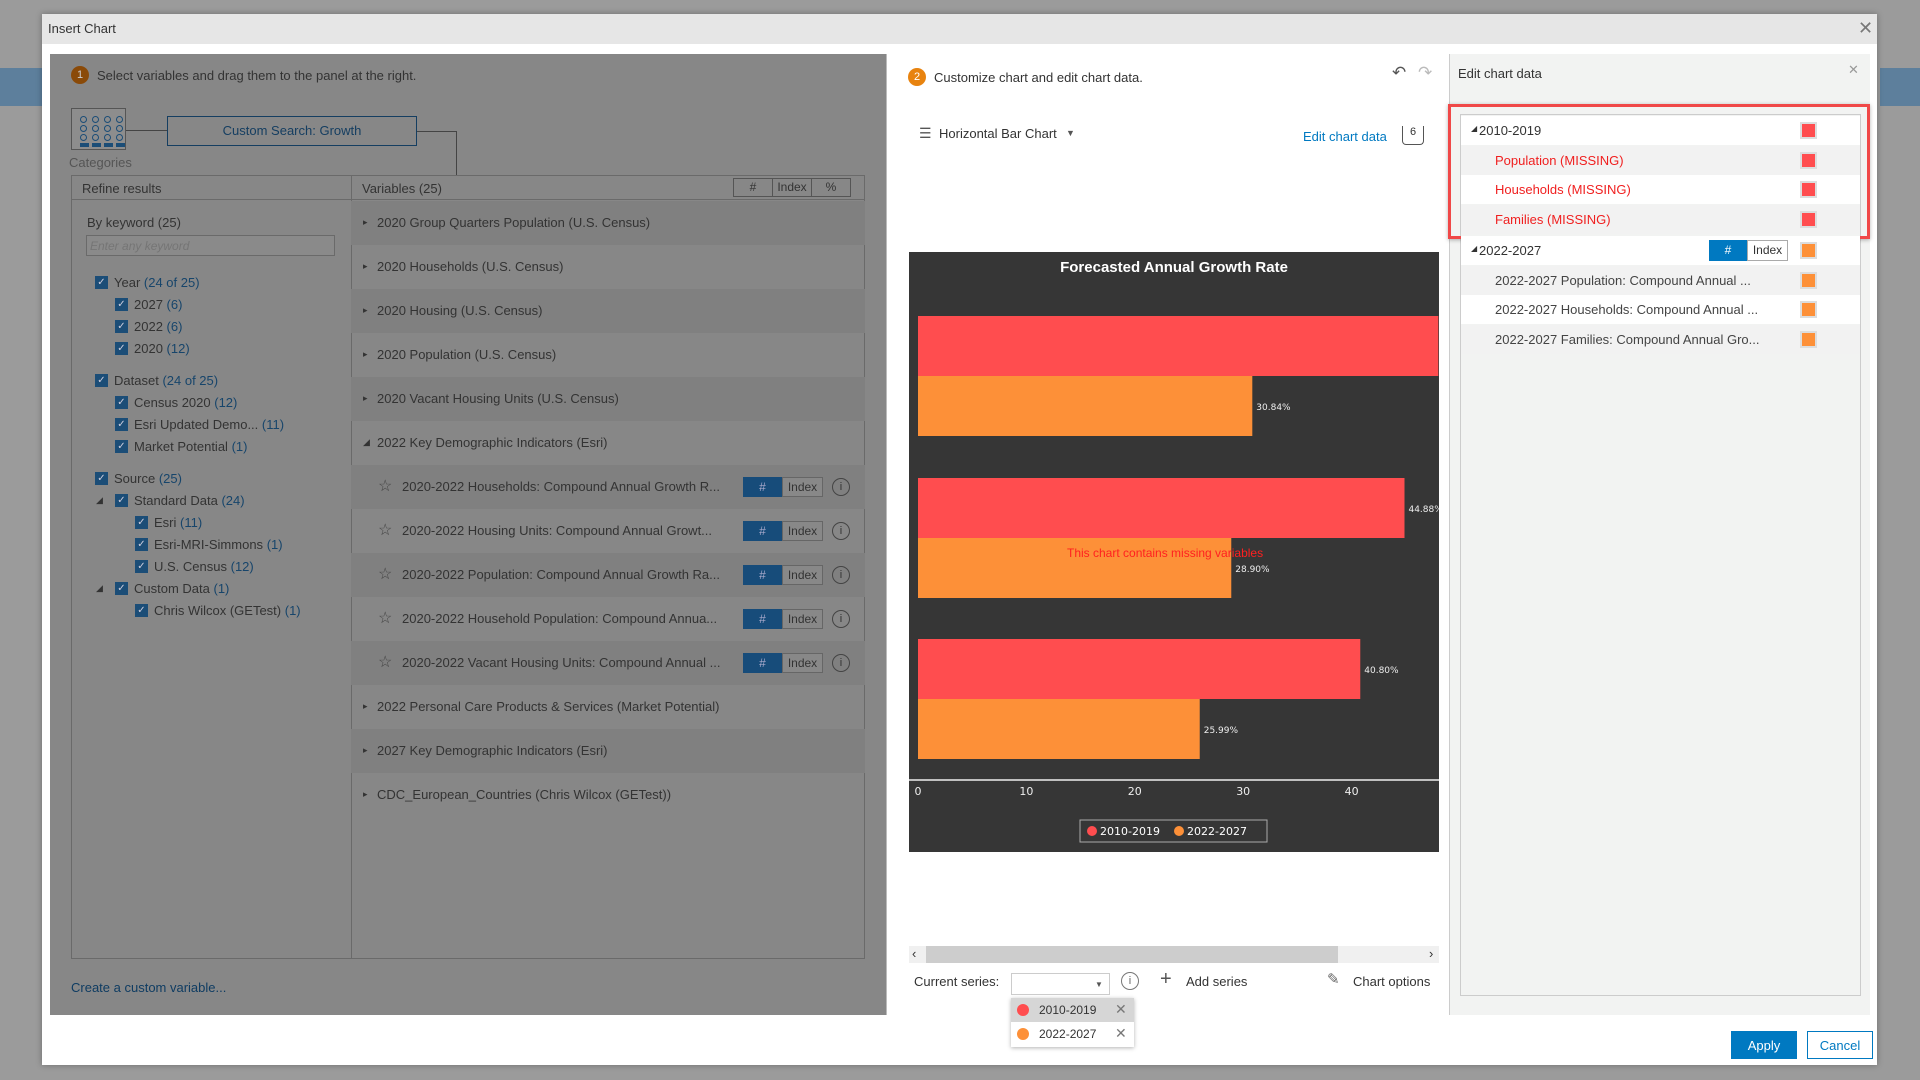 This screenshot has width=1920, height=1080. I want to click on pencil-icon: ✎, so click(1333, 979).